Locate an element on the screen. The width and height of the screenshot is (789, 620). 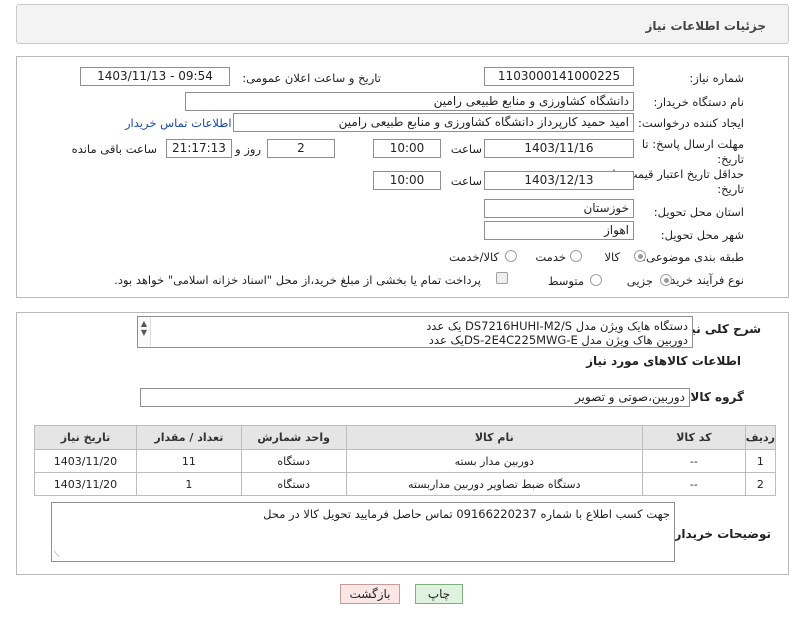
days-remaining-field: 2 is located at coordinates (301, 148).